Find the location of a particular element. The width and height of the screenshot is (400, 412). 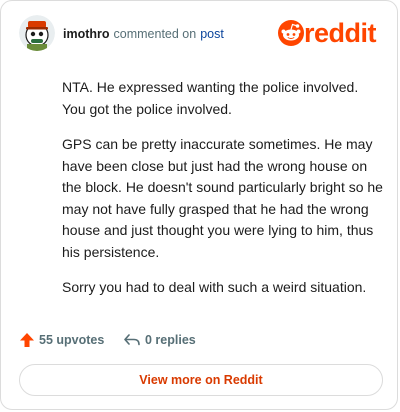

avatar-icon is located at coordinates (37, 33).